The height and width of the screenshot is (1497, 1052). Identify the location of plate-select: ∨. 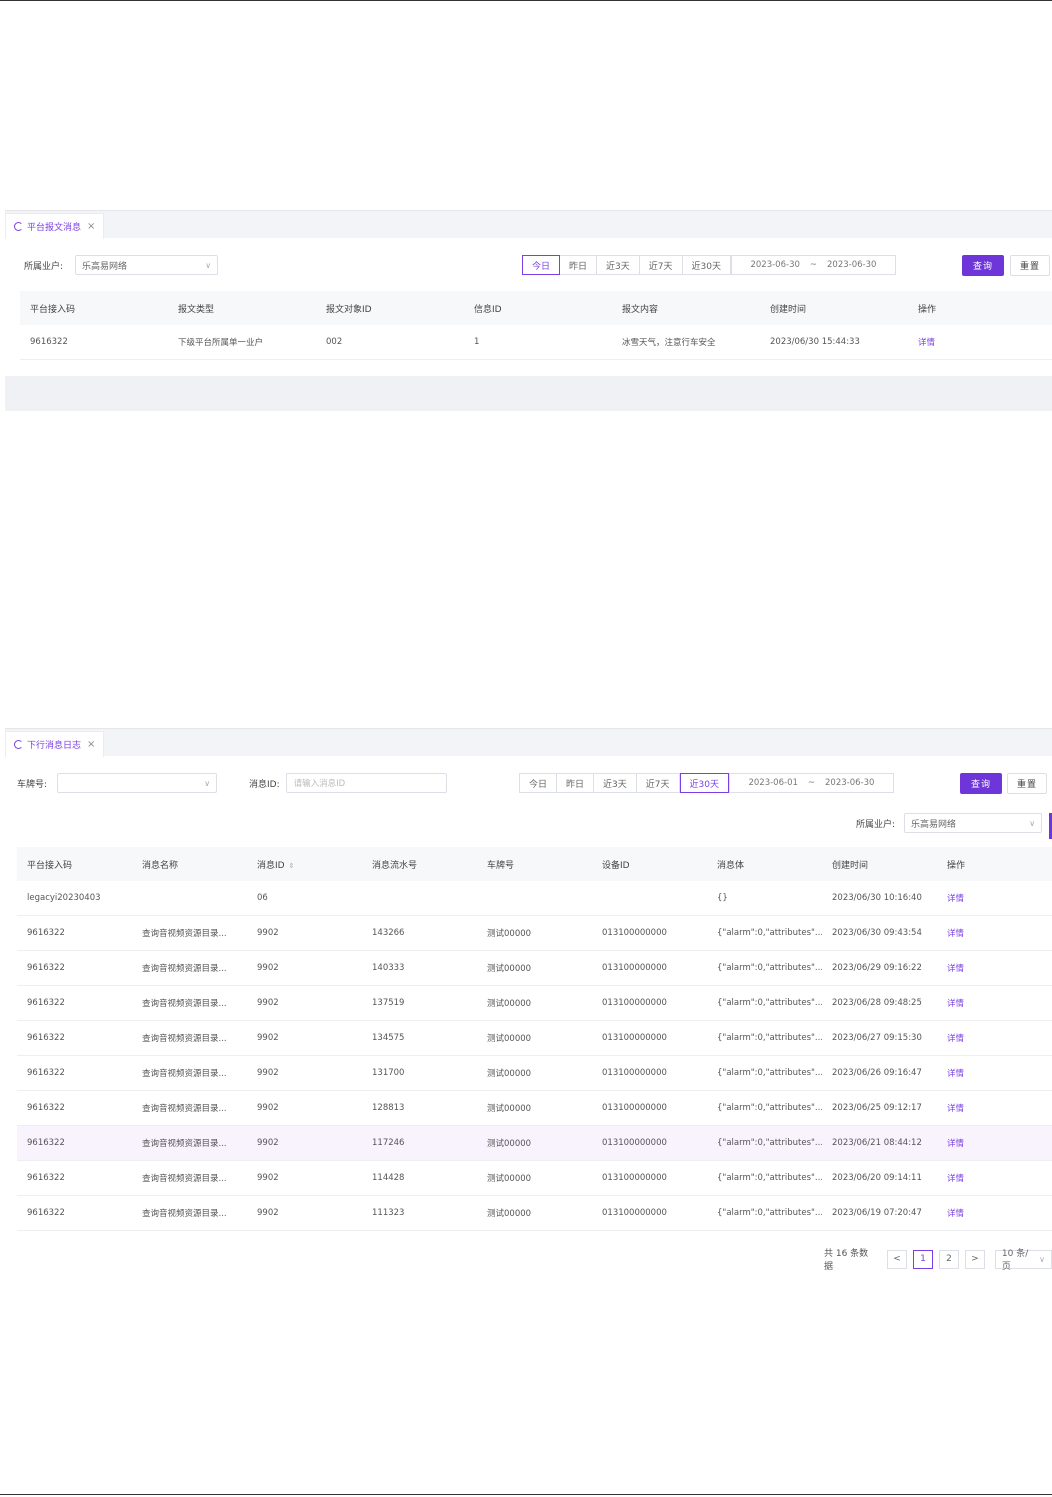
(137, 783).